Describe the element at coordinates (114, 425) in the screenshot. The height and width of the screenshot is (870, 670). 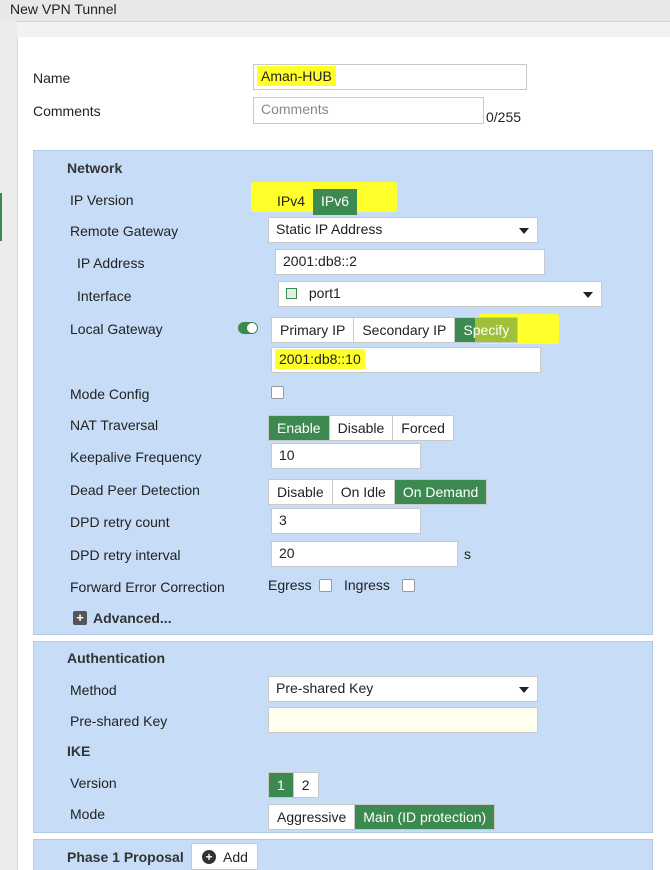
I see `nat-traversal-label: NAT Traversal` at that location.